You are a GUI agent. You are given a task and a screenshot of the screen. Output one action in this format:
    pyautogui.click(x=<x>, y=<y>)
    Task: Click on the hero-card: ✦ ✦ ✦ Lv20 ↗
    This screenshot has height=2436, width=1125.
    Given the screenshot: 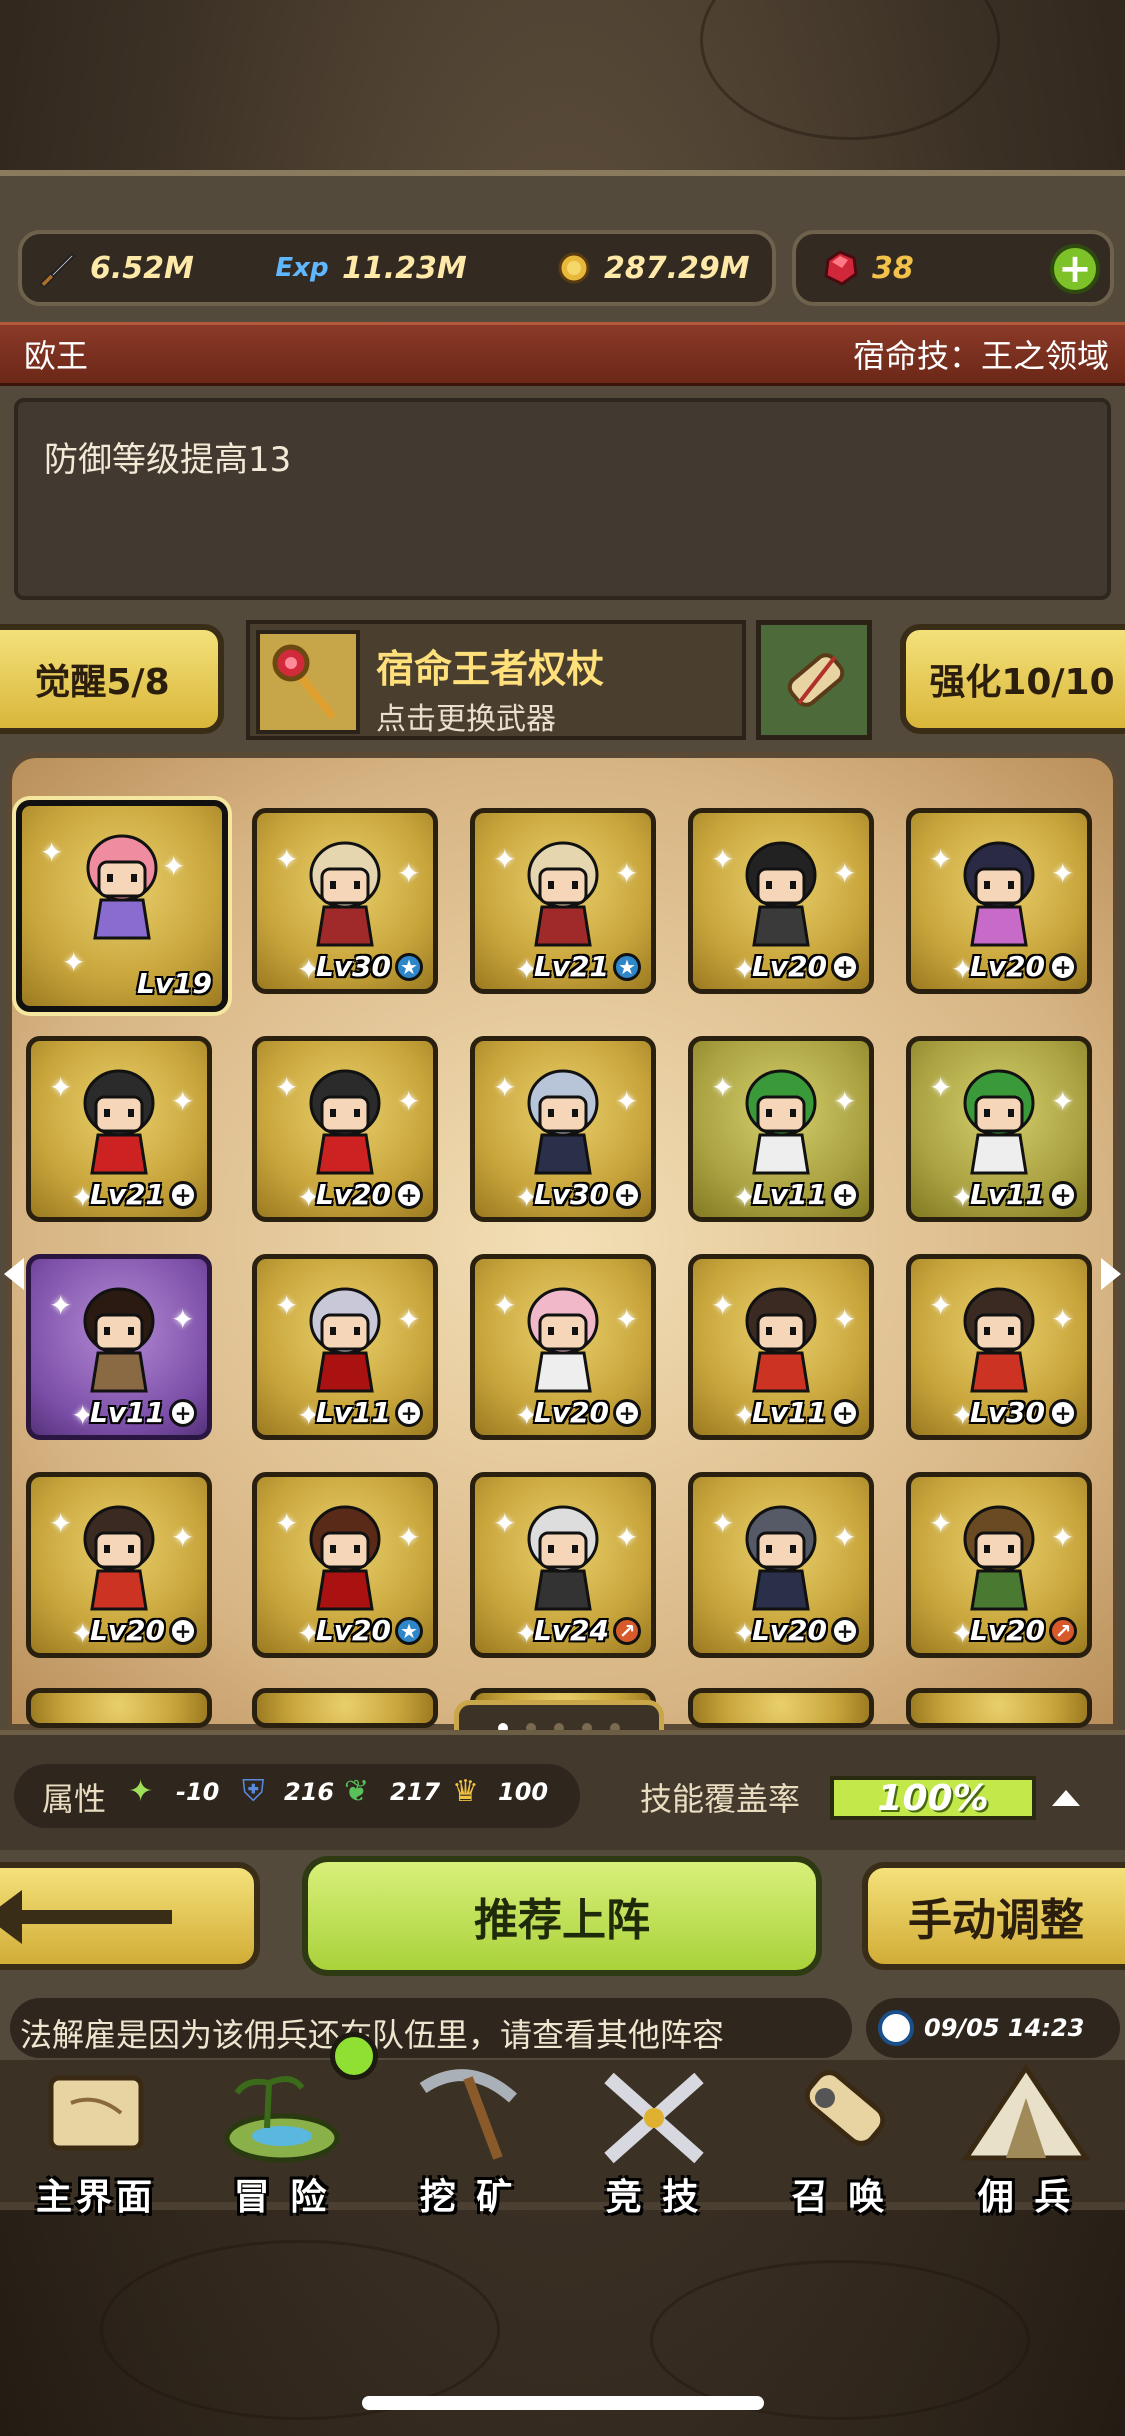 What is the action you would take?
    pyautogui.click(x=999, y=1565)
    